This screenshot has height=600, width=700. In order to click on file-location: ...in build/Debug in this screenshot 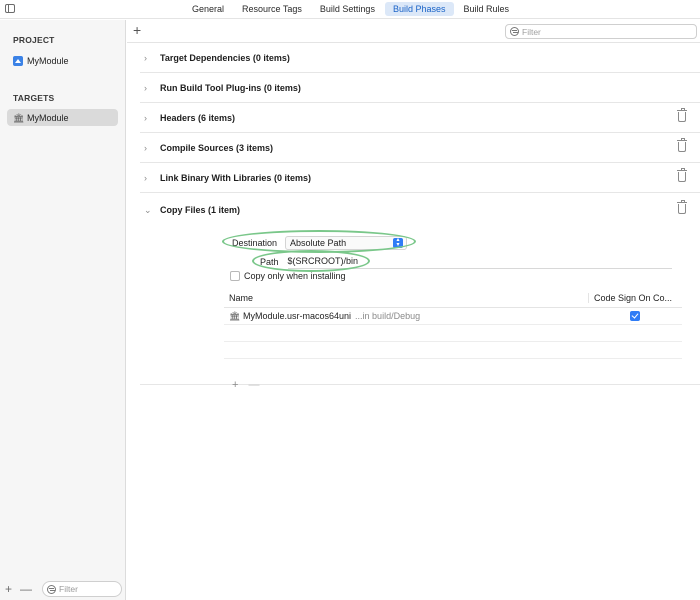, I will do `click(388, 316)`.